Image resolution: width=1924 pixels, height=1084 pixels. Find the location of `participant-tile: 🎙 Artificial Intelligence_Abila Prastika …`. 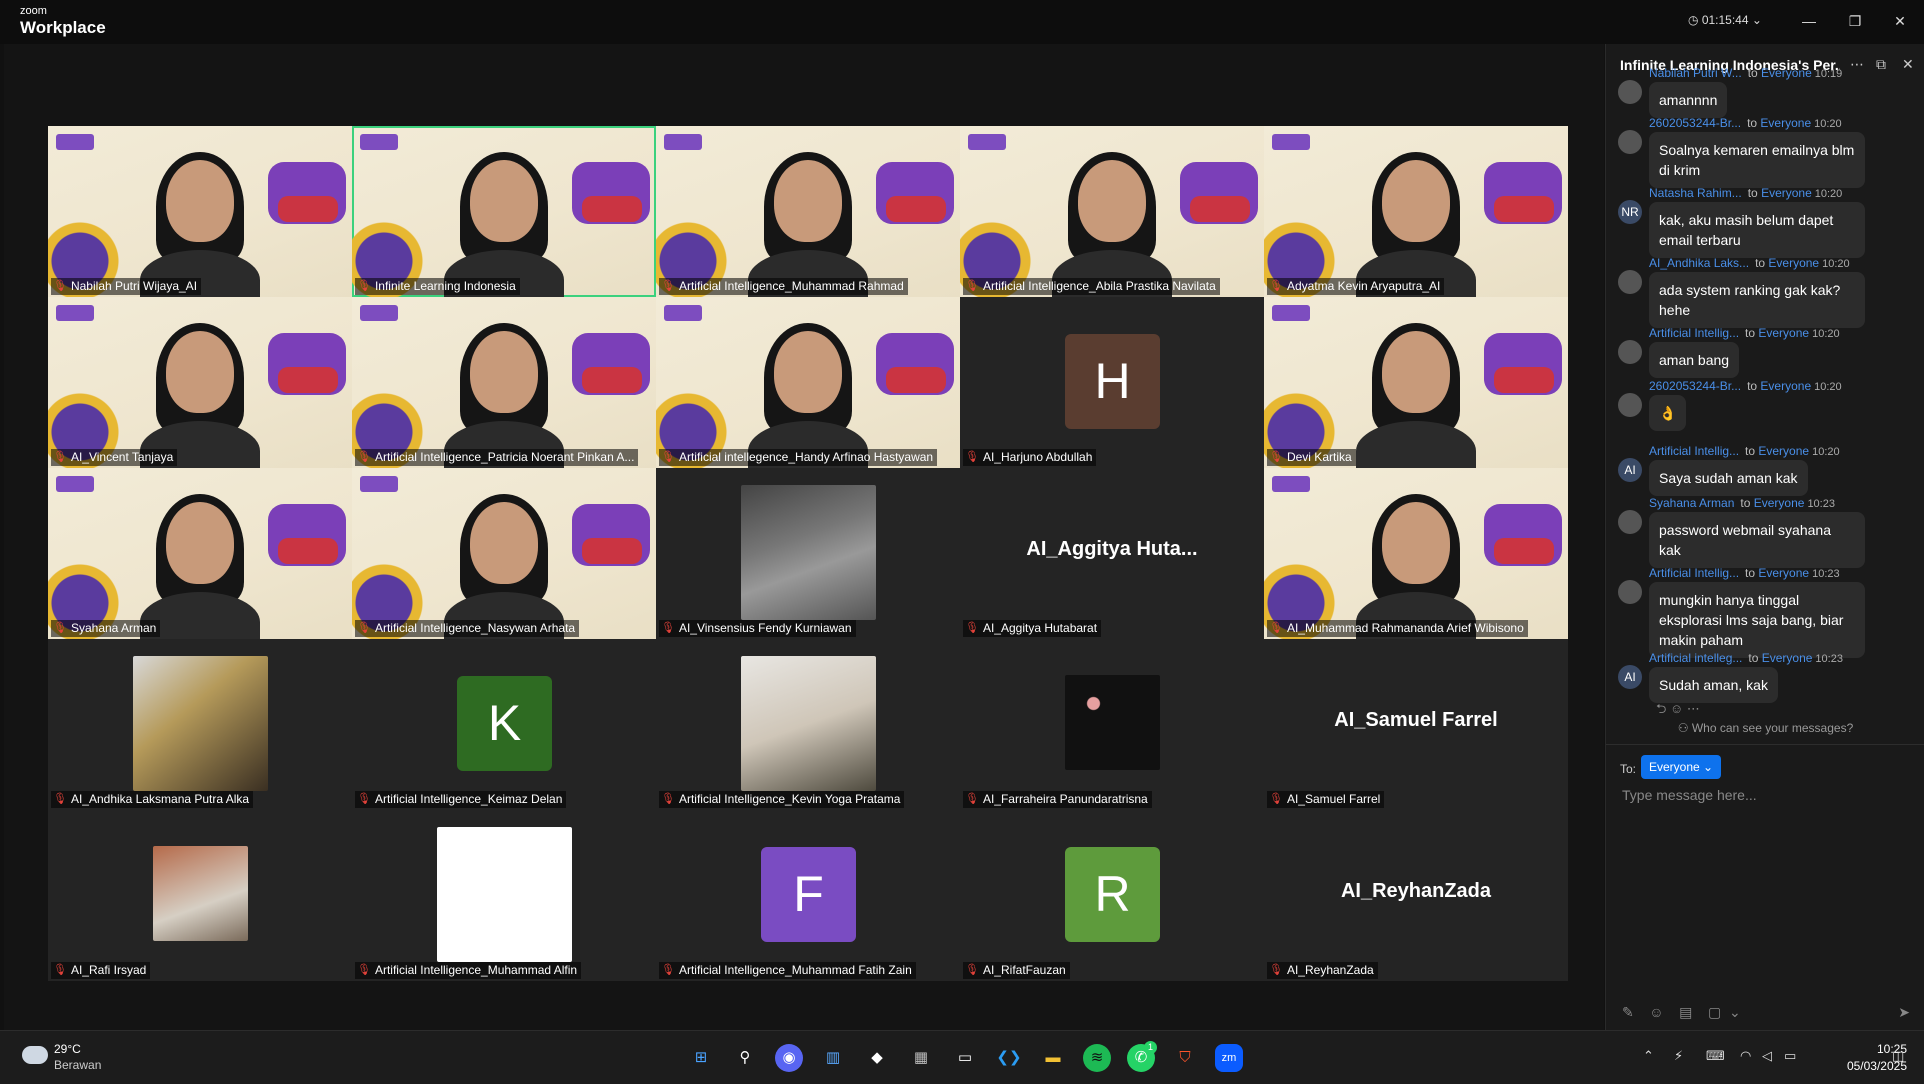

participant-tile: 🎙 Artificial Intelligence_Abila Prastika … is located at coordinates (1112, 211).